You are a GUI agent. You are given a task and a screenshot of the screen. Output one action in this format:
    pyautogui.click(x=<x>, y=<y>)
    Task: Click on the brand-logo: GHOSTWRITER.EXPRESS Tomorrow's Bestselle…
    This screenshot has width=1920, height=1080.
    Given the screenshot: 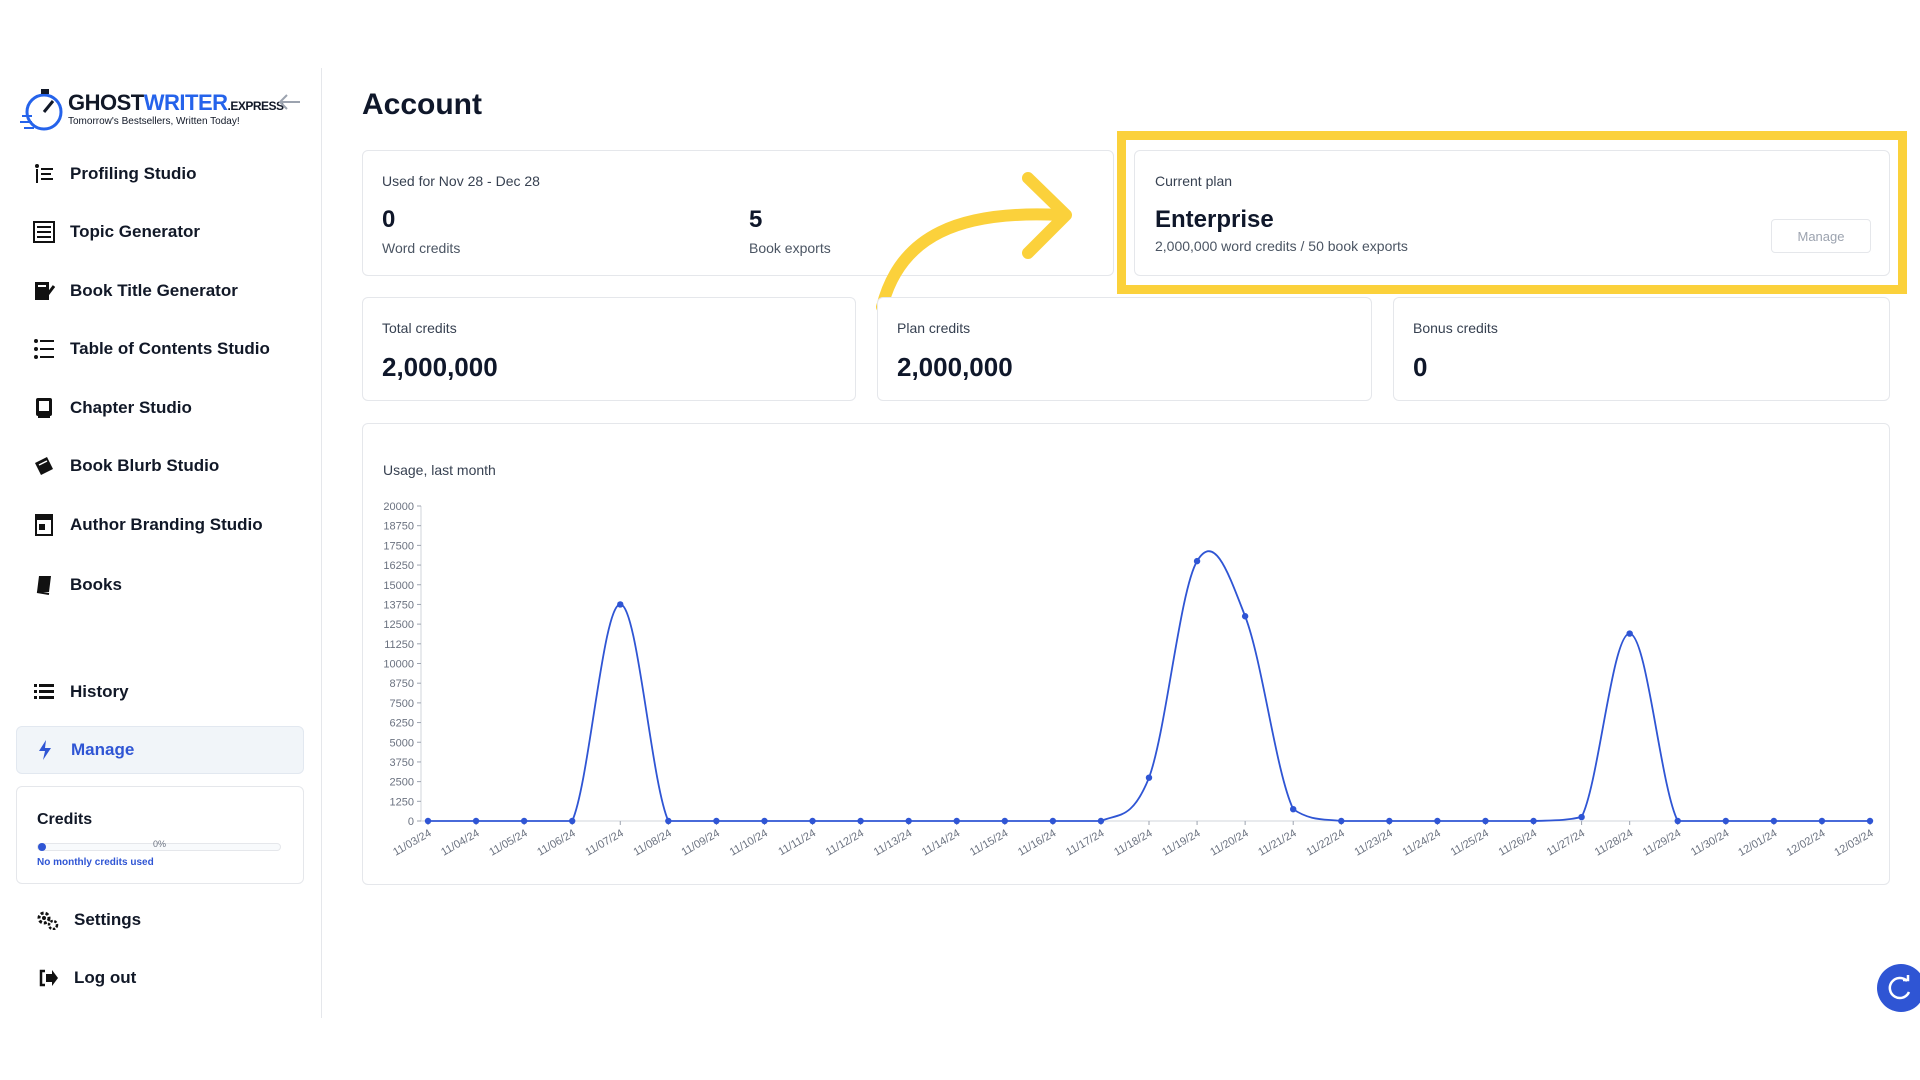 What is the action you would take?
    pyautogui.click(x=152, y=111)
    